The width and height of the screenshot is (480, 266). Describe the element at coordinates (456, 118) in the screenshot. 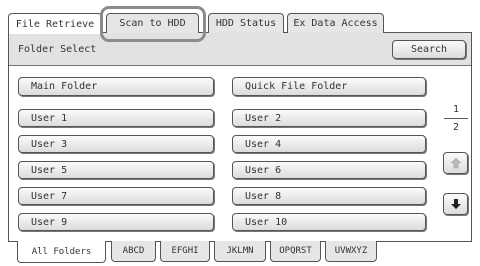

I see `page-divider` at that location.